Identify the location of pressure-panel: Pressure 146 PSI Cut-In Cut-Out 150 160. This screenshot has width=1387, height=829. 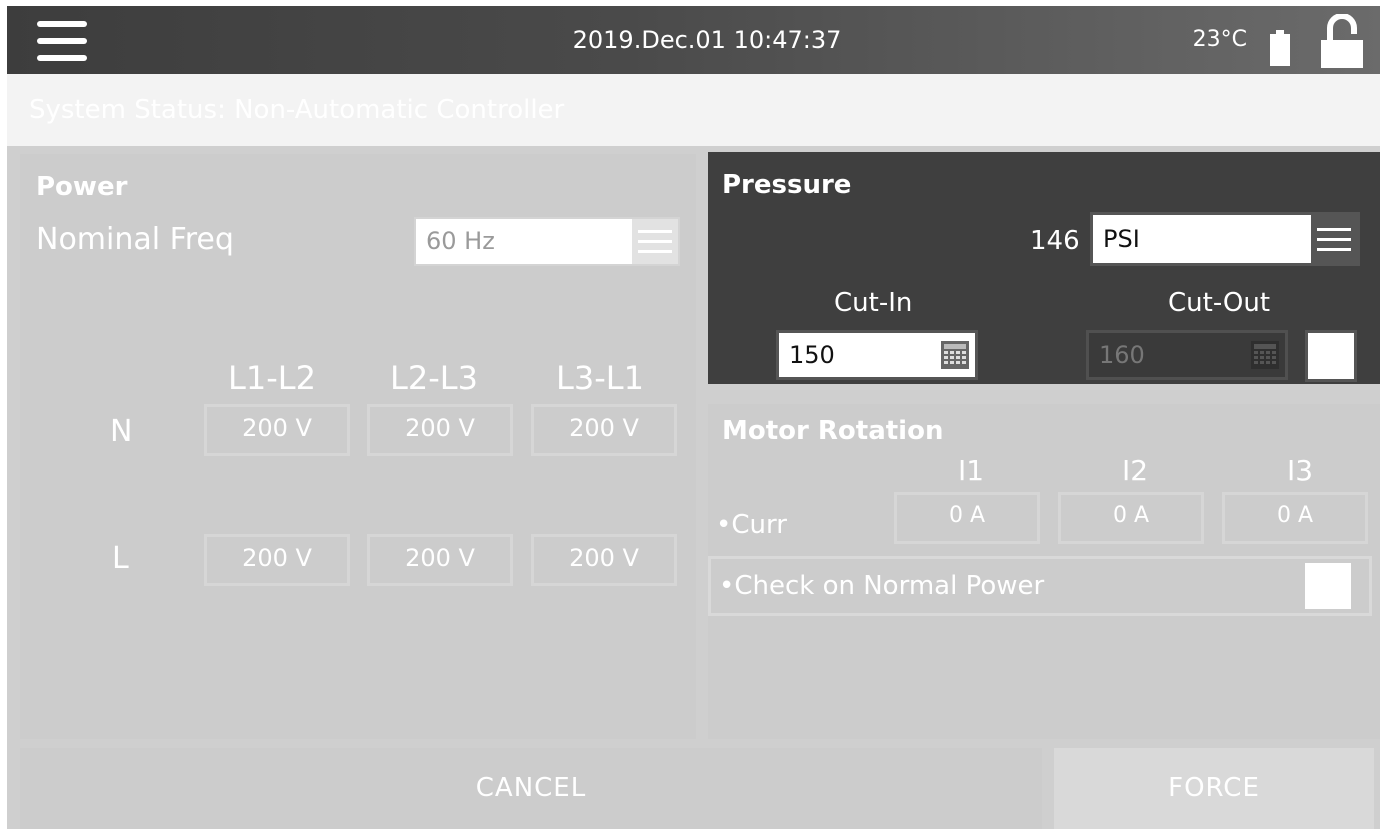
(1044, 268).